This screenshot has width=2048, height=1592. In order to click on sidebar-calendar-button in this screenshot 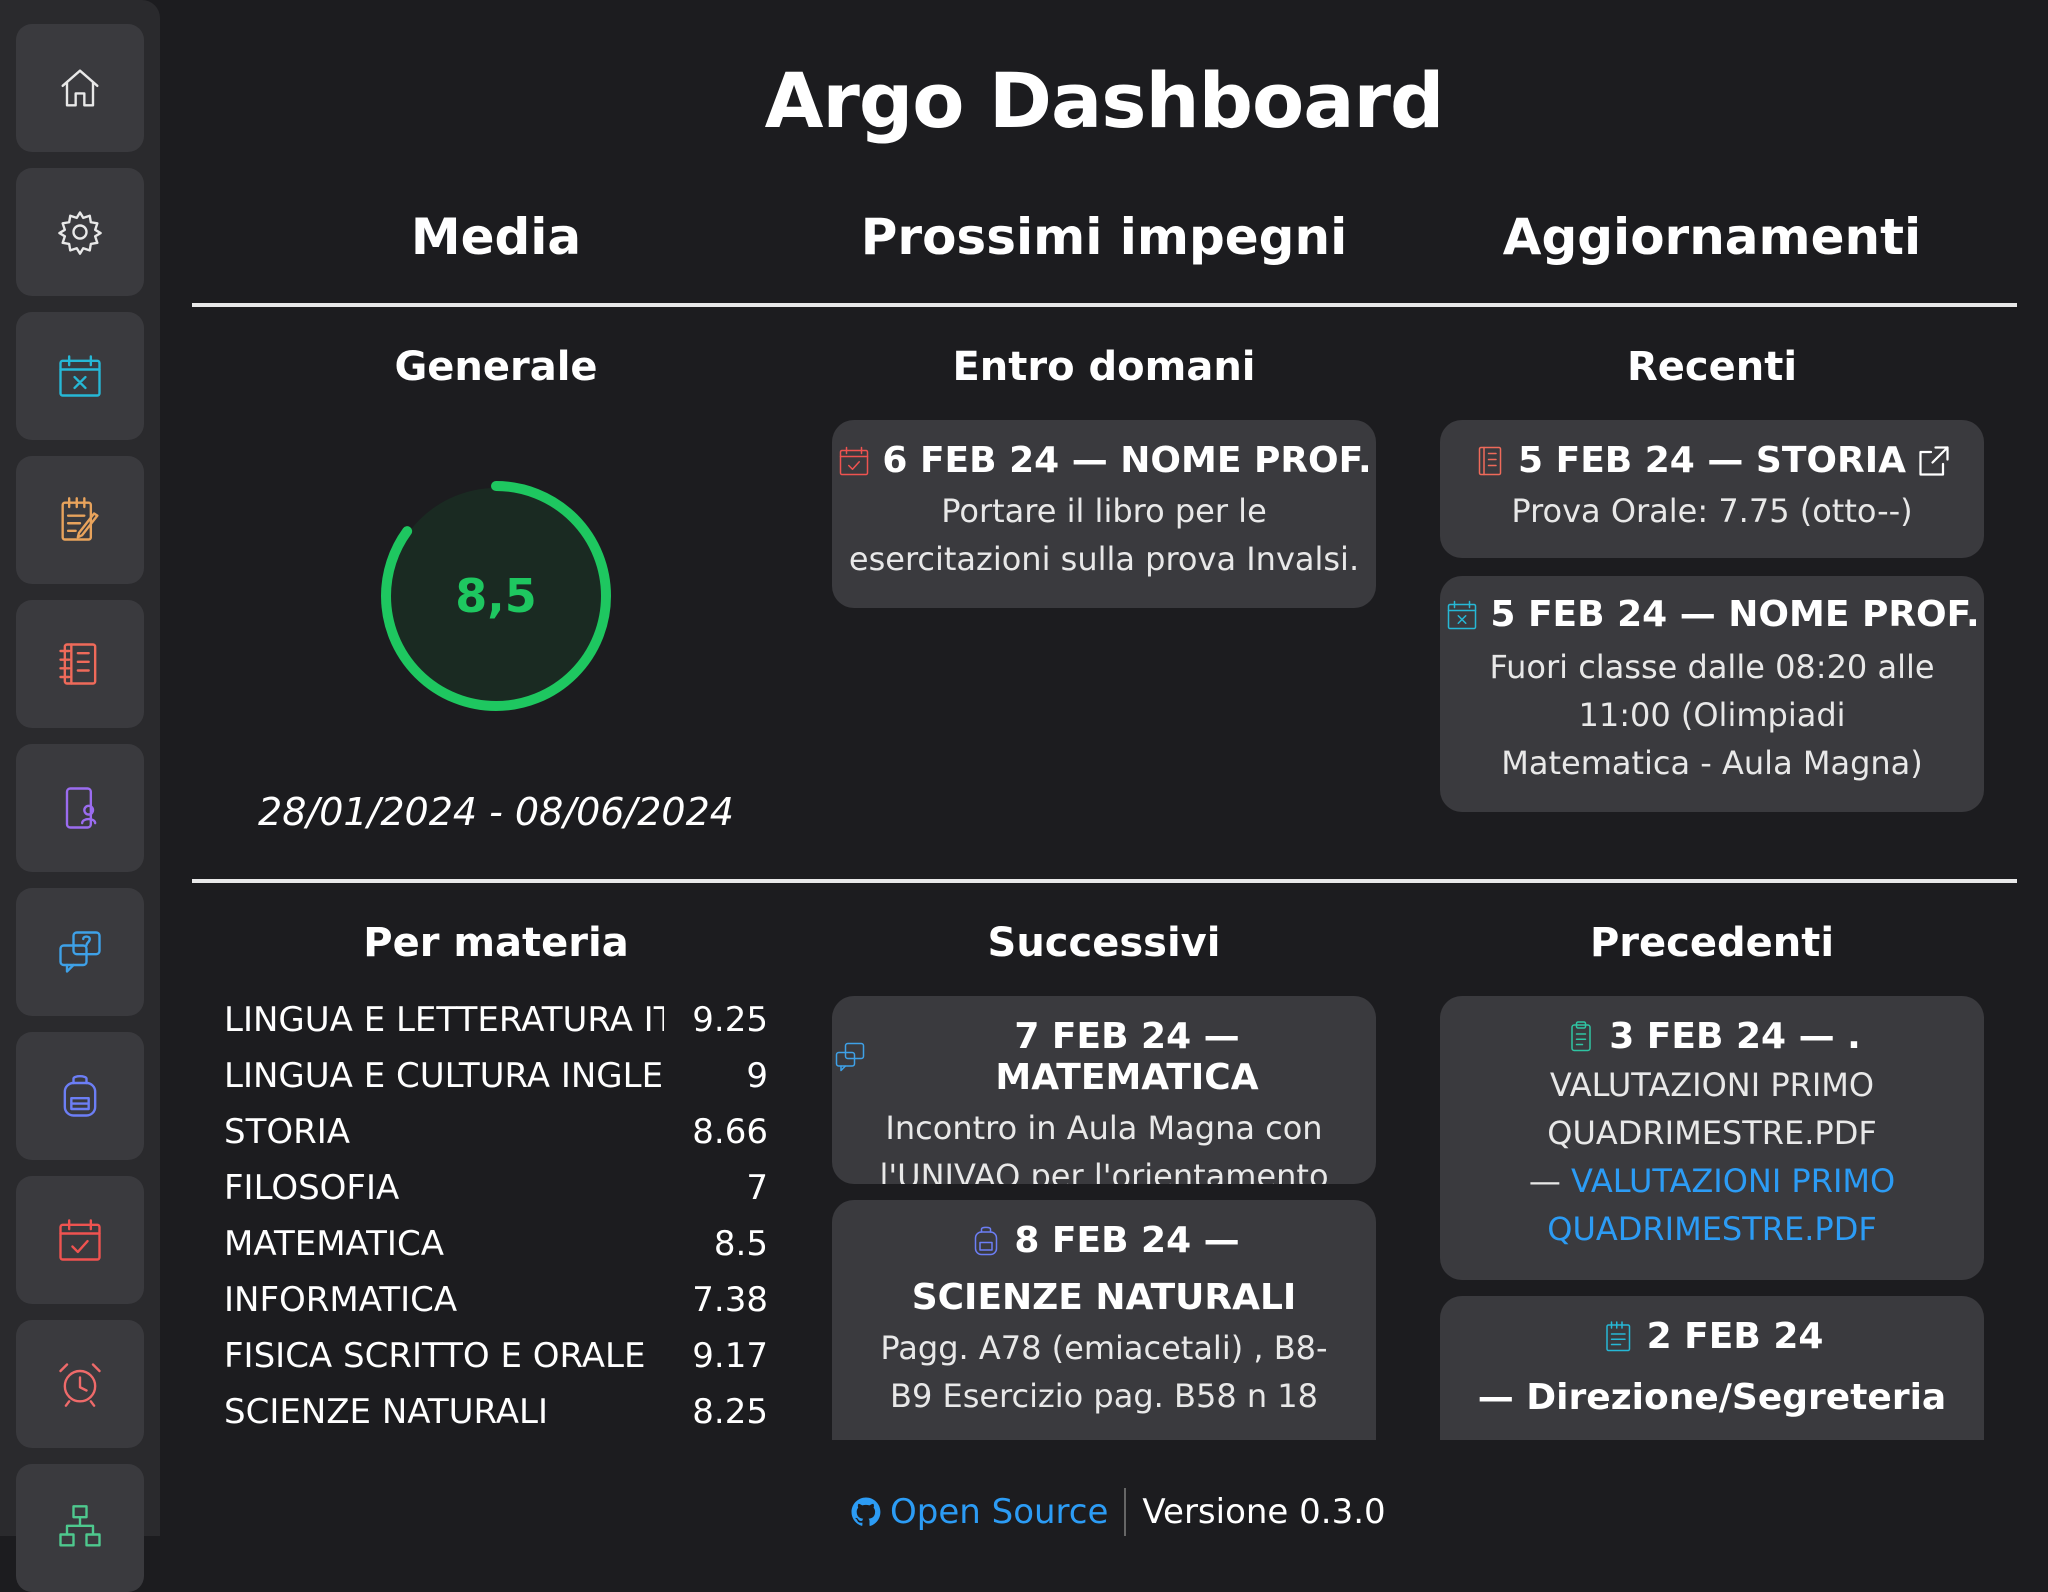, I will do `click(80, 1240)`.